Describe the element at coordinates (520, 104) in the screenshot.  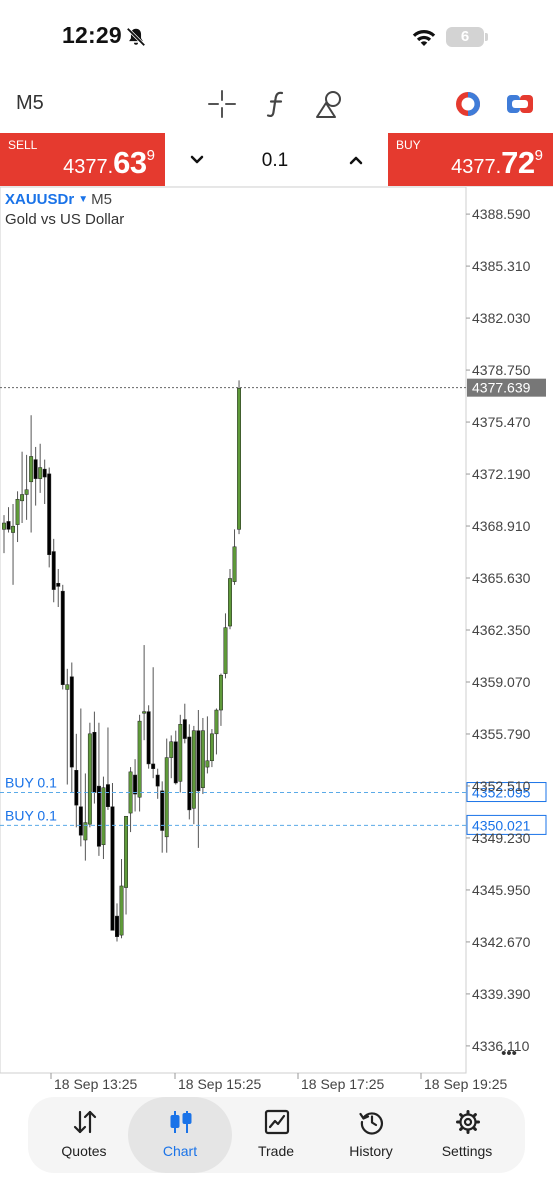
I see `trade-panel-icon` at that location.